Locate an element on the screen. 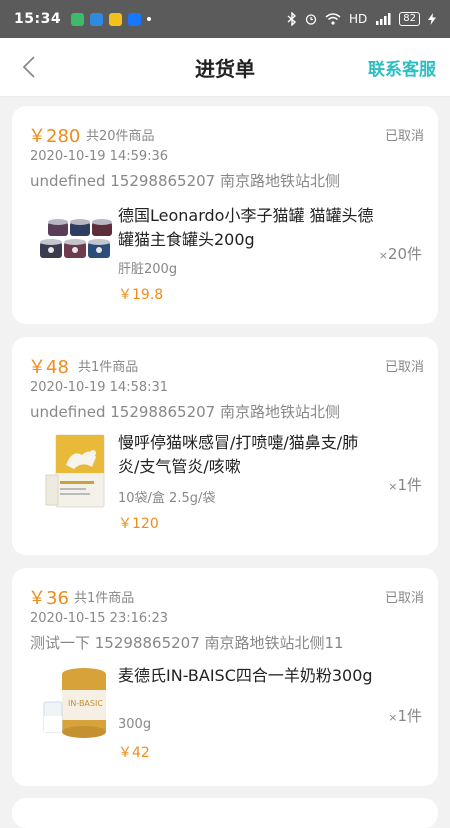 The image size is (450, 828). order-time: 2020-10-19 14:59:36 is located at coordinates (99, 156).